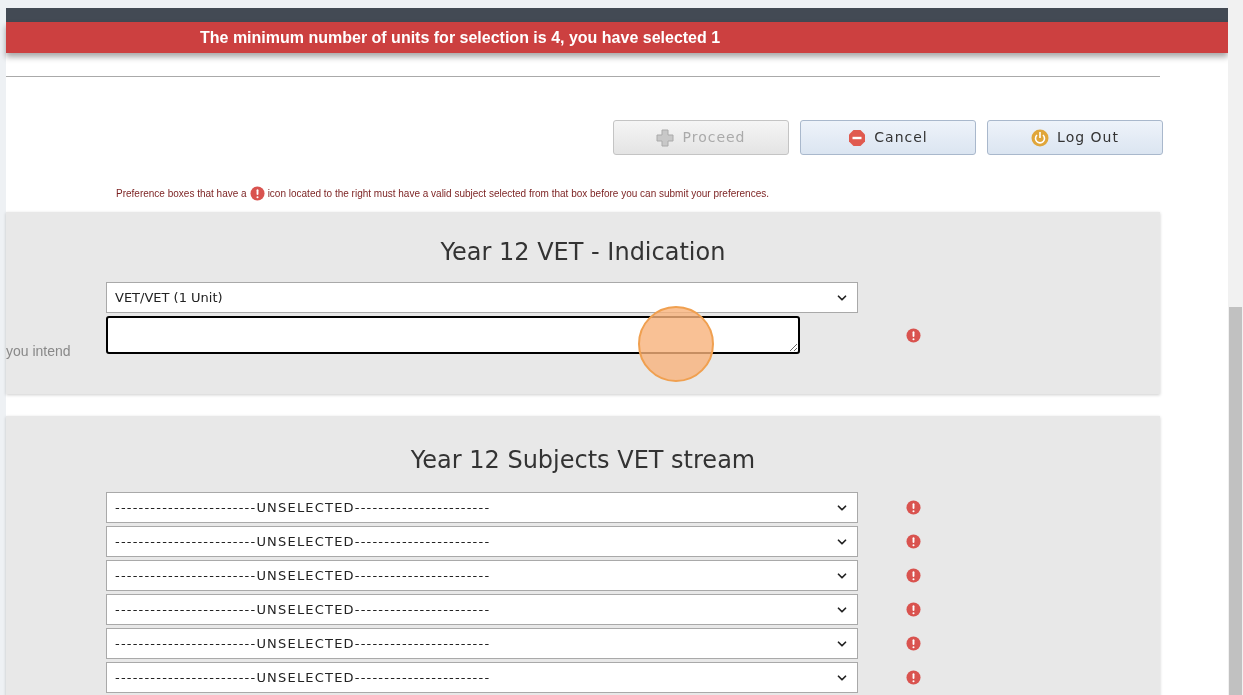  Describe the element at coordinates (583, 460) in the screenshot. I see `section-title: Year 12 Subjects VET stream` at that location.